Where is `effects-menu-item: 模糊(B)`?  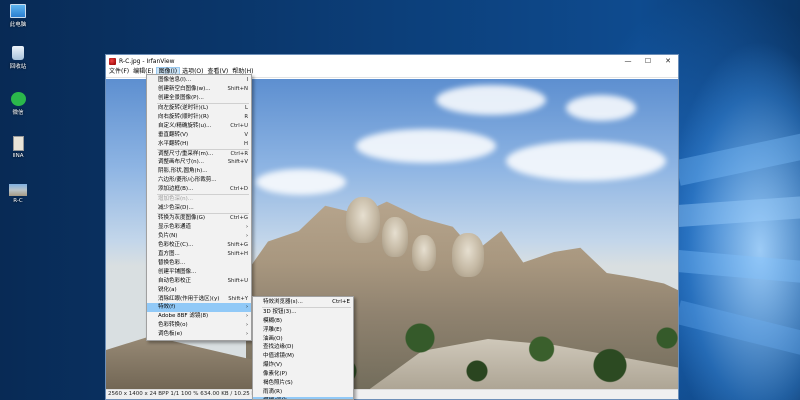
effects-menu-item: 模糊(B) is located at coordinates (303, 321).